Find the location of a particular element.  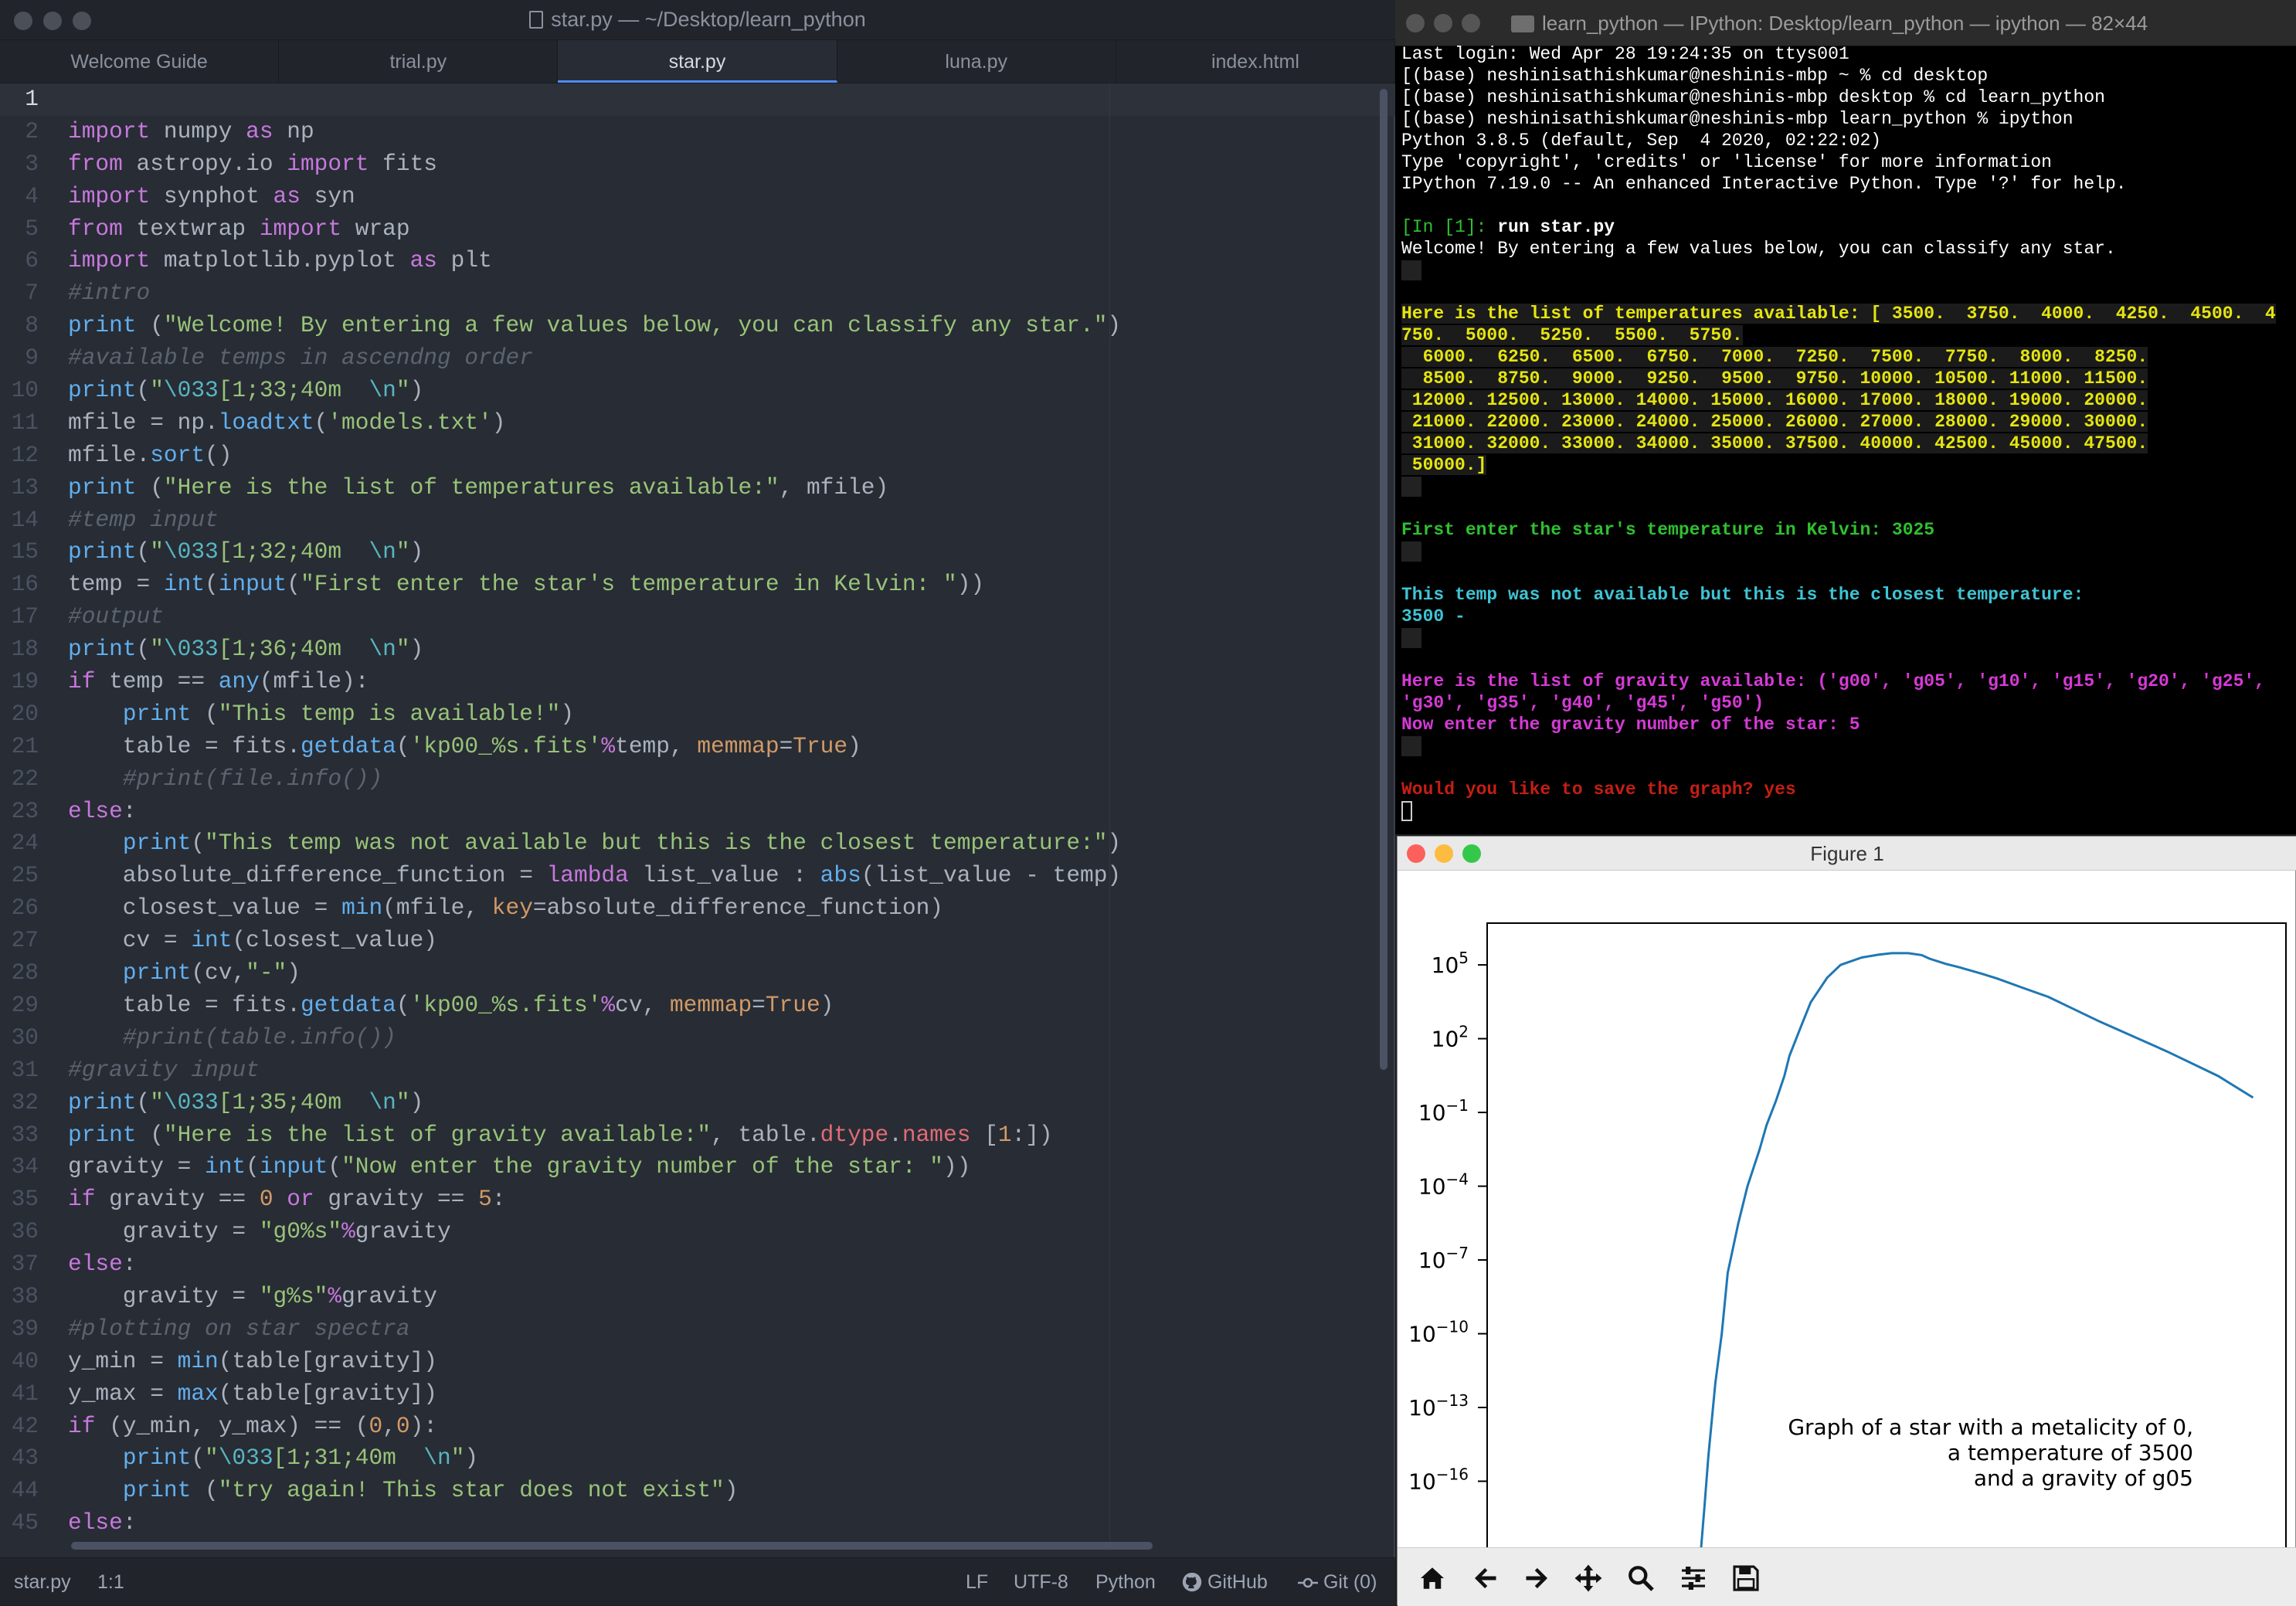

status-cursor-position: 1:1 is located at coordinates (110, 1582).